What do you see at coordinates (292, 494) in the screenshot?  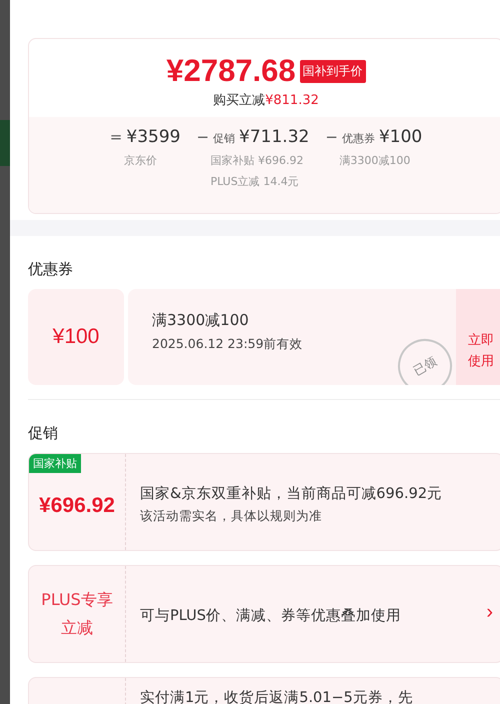 I see `promo-text: 国家&京东双重补贴，当前商品可减696.92元` at bounding box center [292, 494].